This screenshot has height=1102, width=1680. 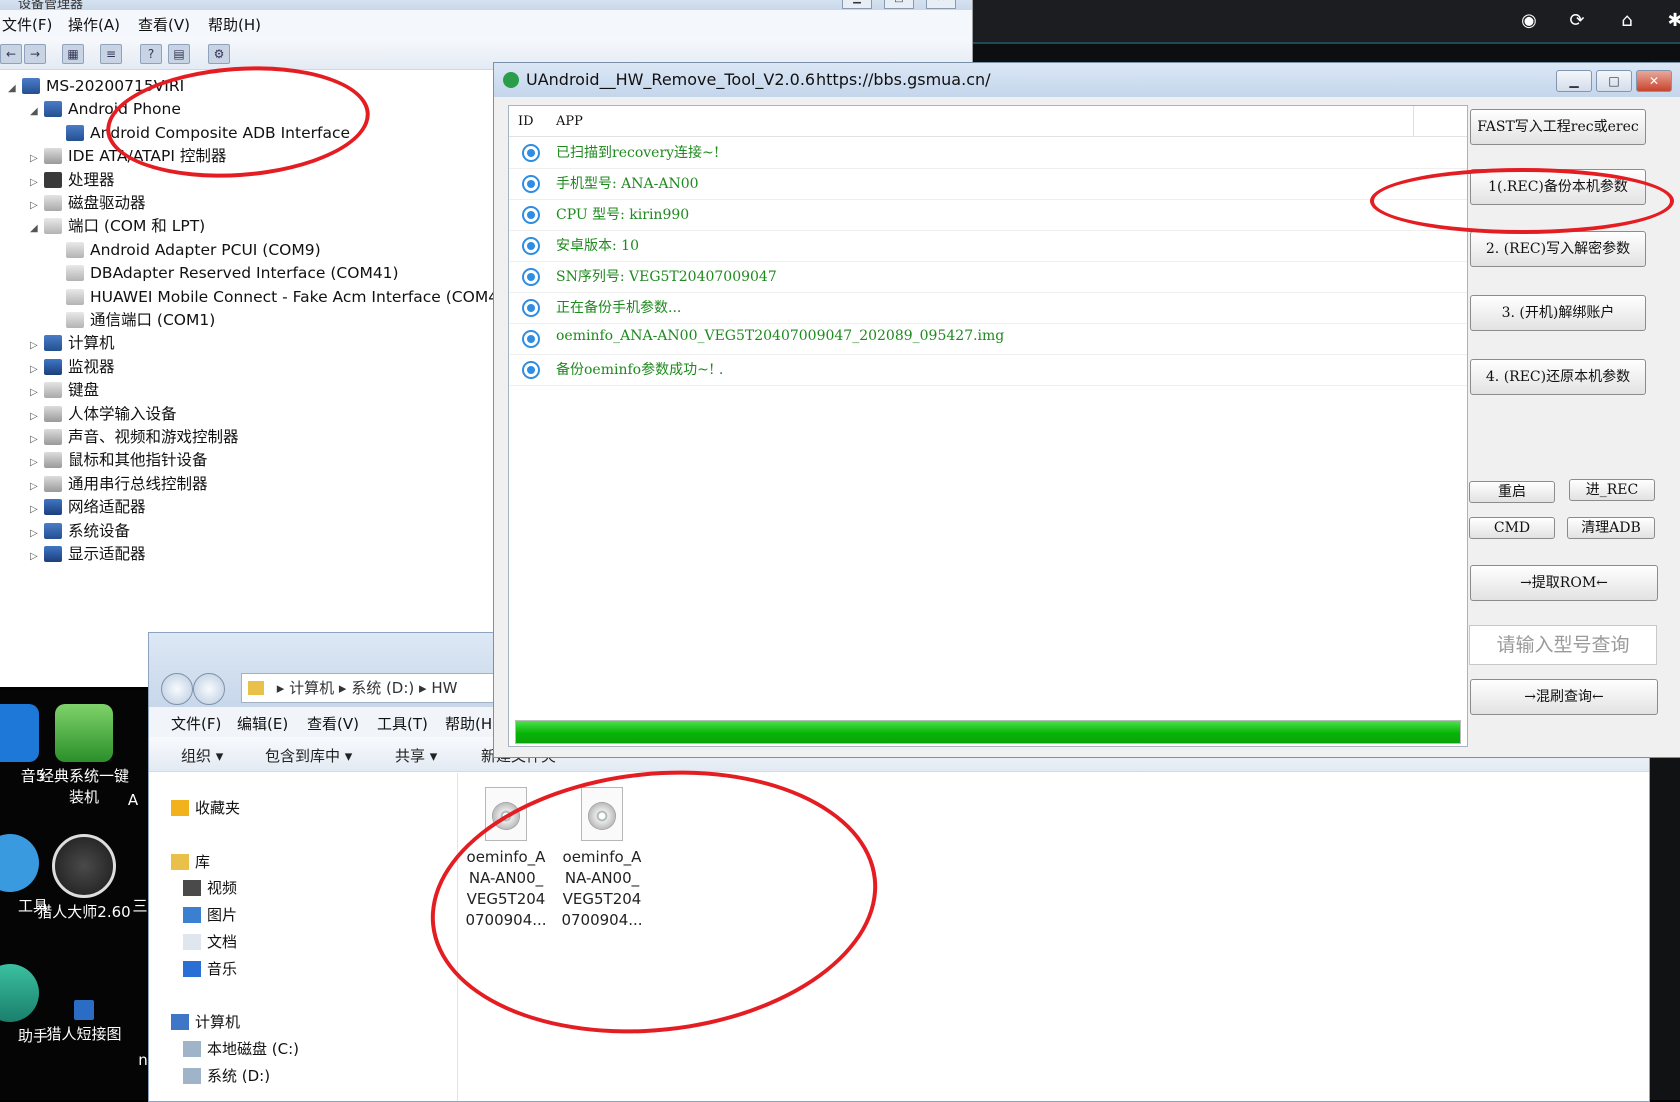 What do you see at coordinates (1512, 492) in the screenshot?
I see `reboot-button: 重启` at bounding box center [1512, 492].